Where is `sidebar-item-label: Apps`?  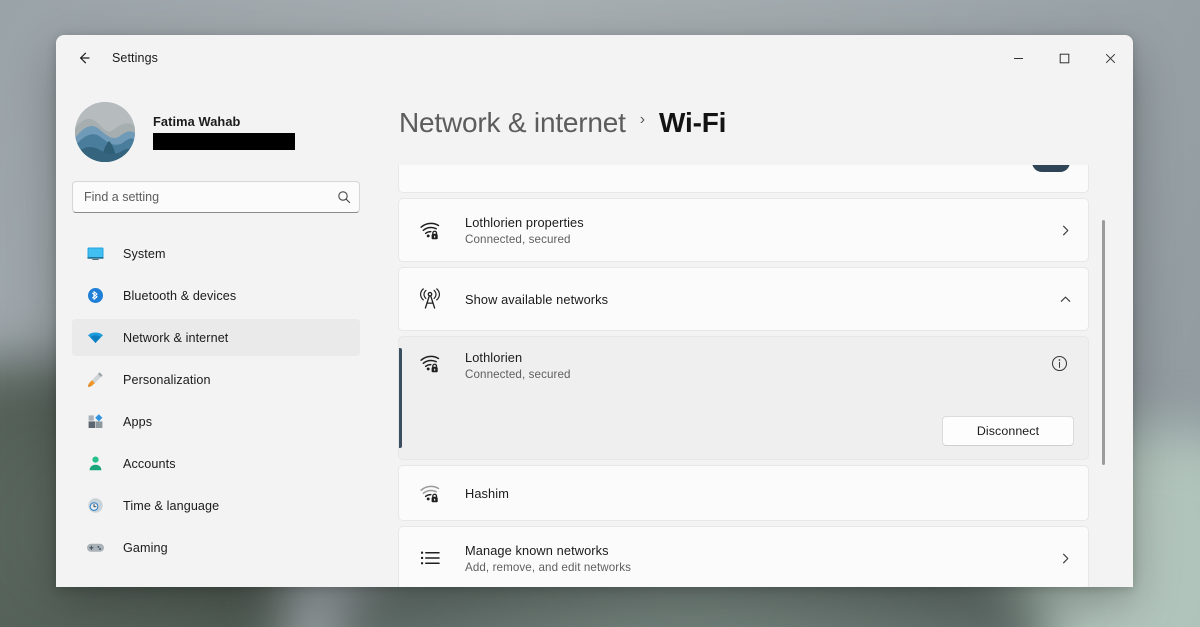 sidebar-item-label: Apps is located at coordinates (138, 421).